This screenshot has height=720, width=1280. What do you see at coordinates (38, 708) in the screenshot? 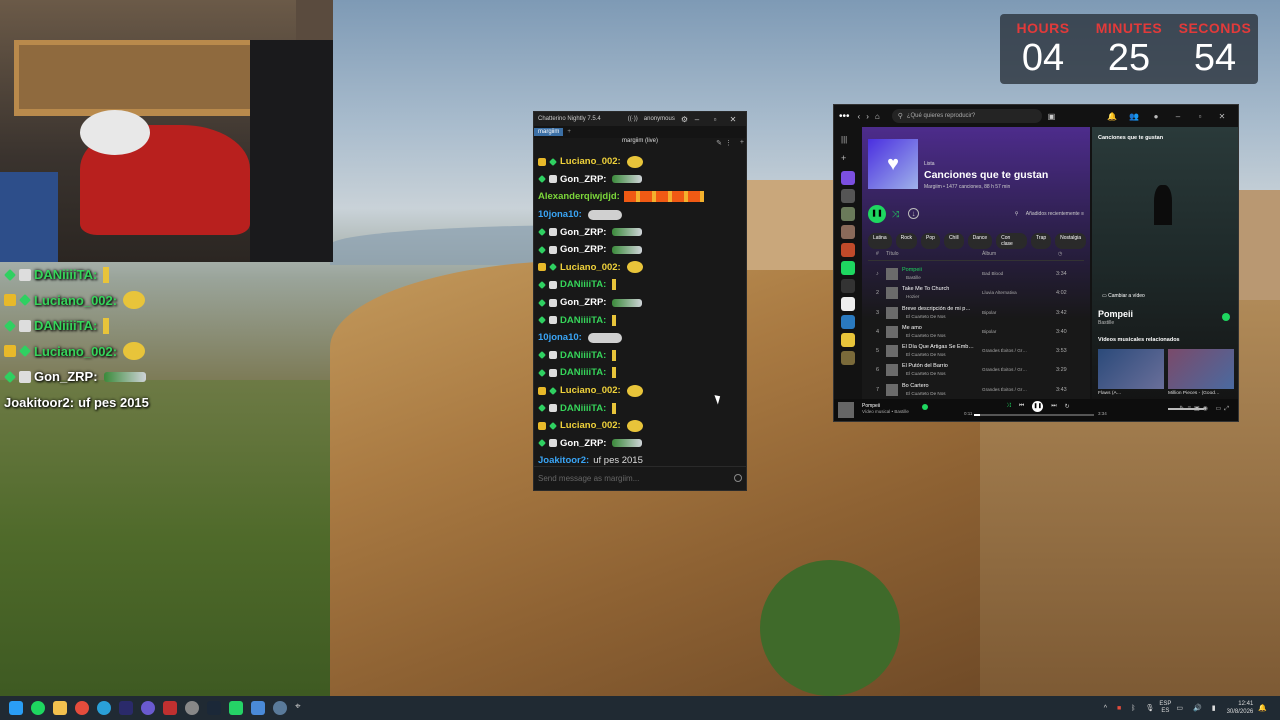
I see `spotify-icon` at bounding box center [38, 708].